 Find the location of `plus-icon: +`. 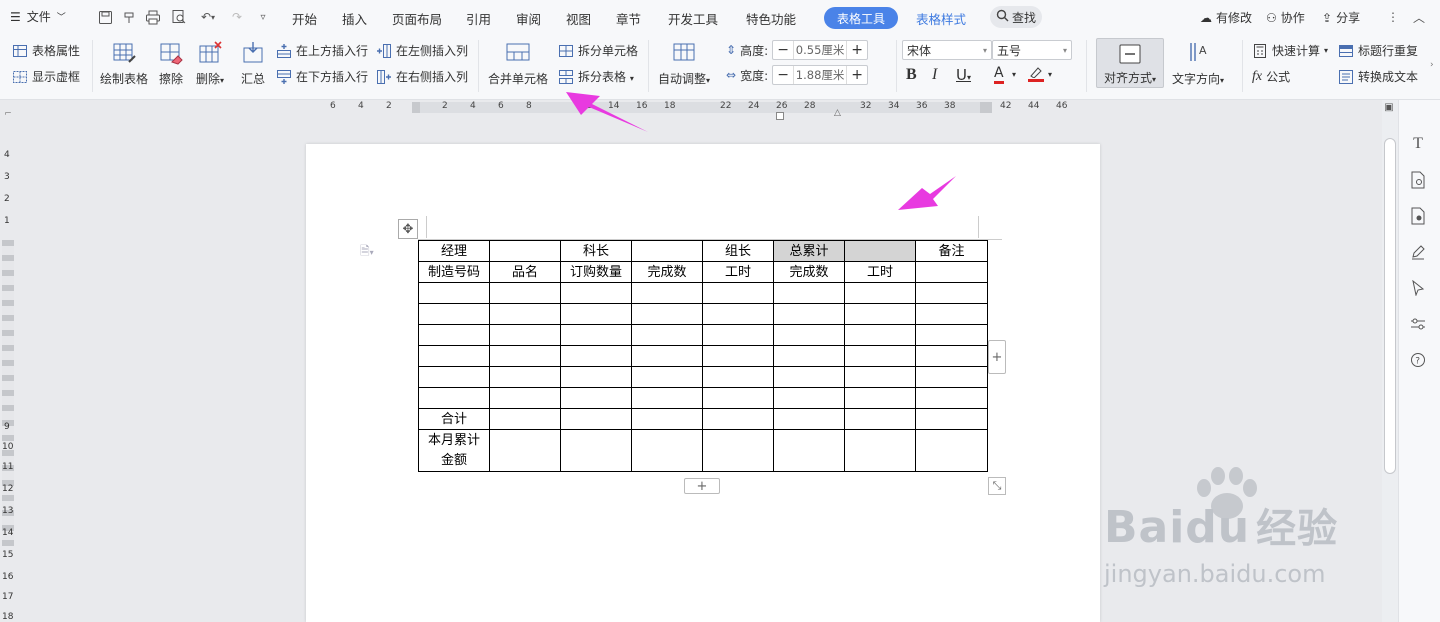

plus-icon: + is located at coordinates (857, 75).